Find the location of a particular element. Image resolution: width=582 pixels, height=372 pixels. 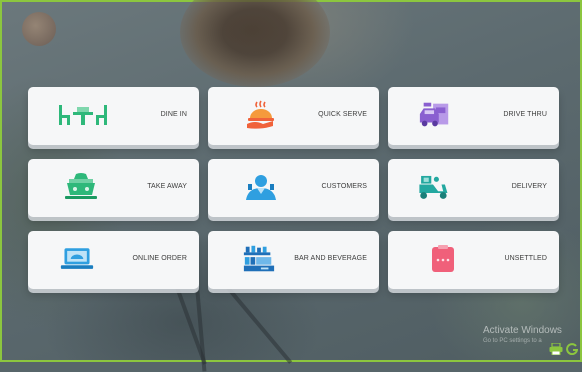

dine-in-table-icon is located at coordinates (83, 115).